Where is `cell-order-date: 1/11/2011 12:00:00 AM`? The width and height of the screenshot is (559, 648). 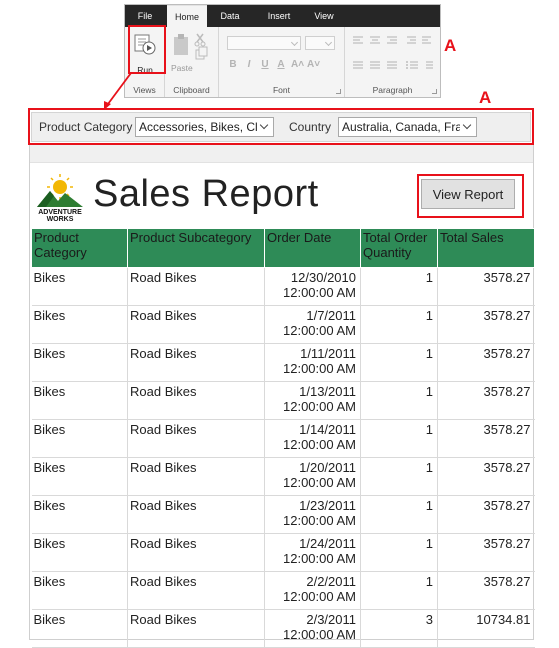
cell-order-date: 1/11/2011 12:00:00 AM is located at coordinates (312, 362).